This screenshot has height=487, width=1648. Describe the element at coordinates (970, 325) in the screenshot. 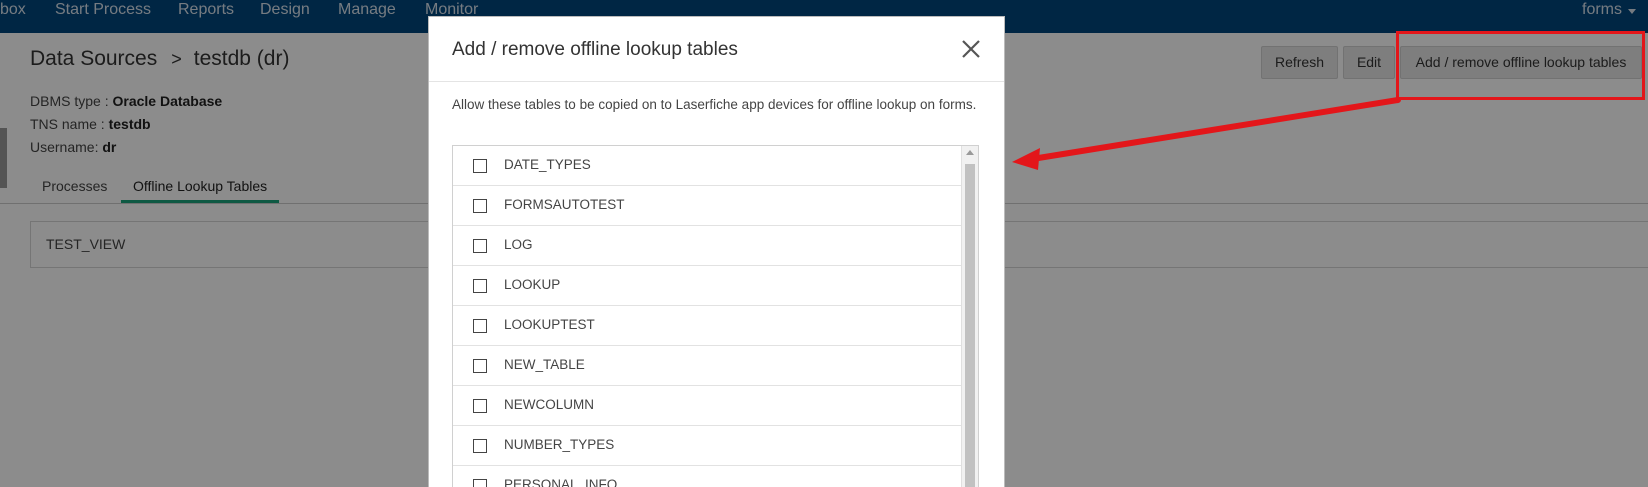

I see `scrollbar-thumb` at that location.